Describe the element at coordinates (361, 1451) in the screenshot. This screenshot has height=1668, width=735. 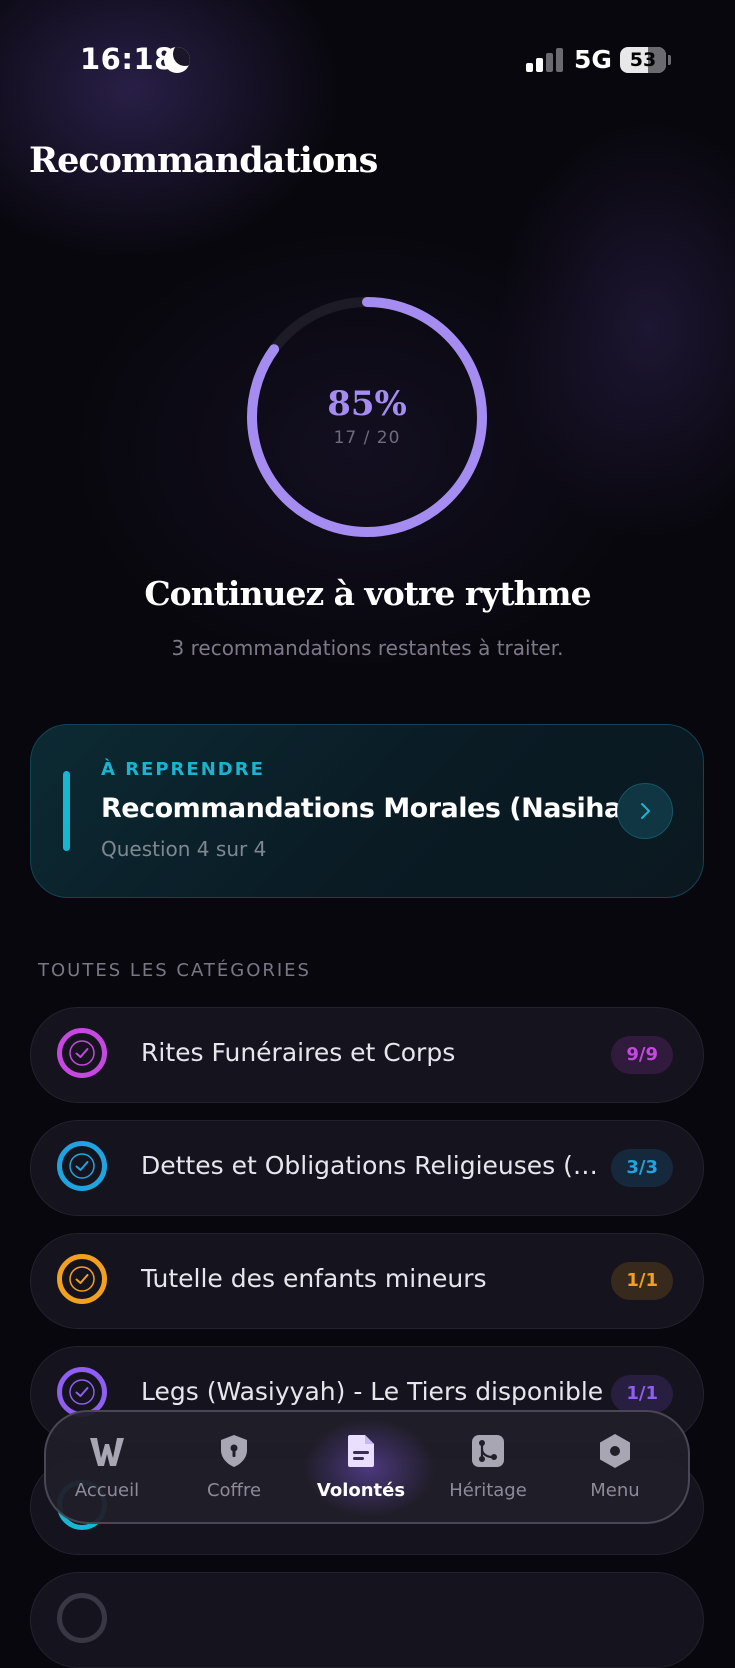
I see `document-icon` at that location.